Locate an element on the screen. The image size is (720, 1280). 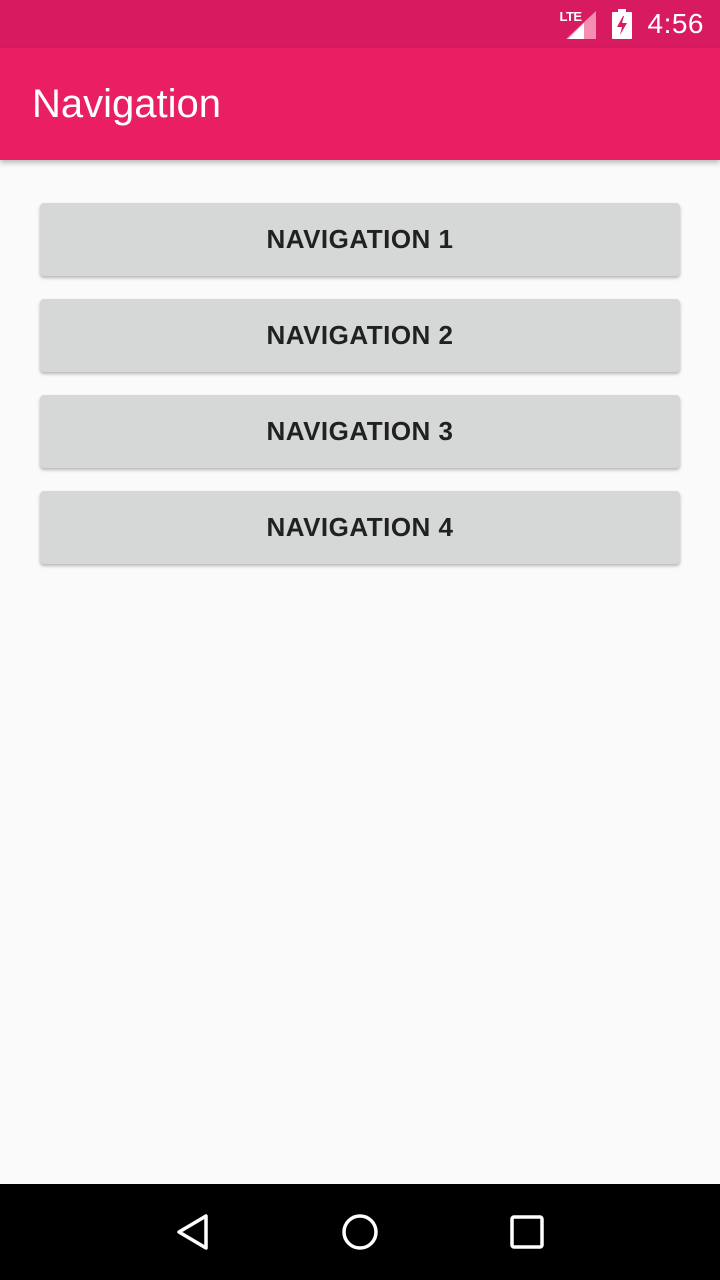
battery-charging-icon is located at coordinates (621, 24).